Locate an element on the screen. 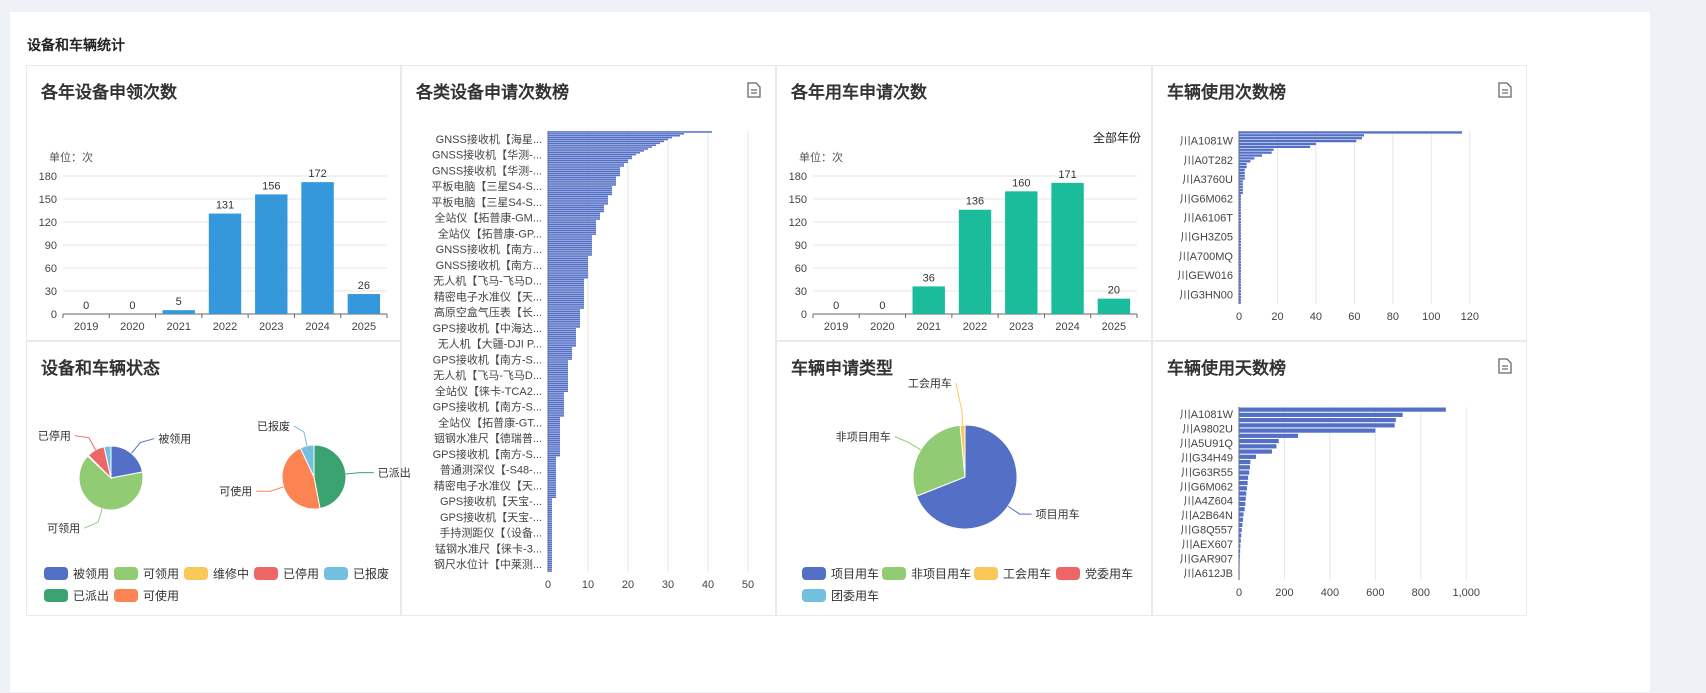 This screenshot has width=1706, height=693. legend-item: 维修中 is located at coordinates (216, 573).